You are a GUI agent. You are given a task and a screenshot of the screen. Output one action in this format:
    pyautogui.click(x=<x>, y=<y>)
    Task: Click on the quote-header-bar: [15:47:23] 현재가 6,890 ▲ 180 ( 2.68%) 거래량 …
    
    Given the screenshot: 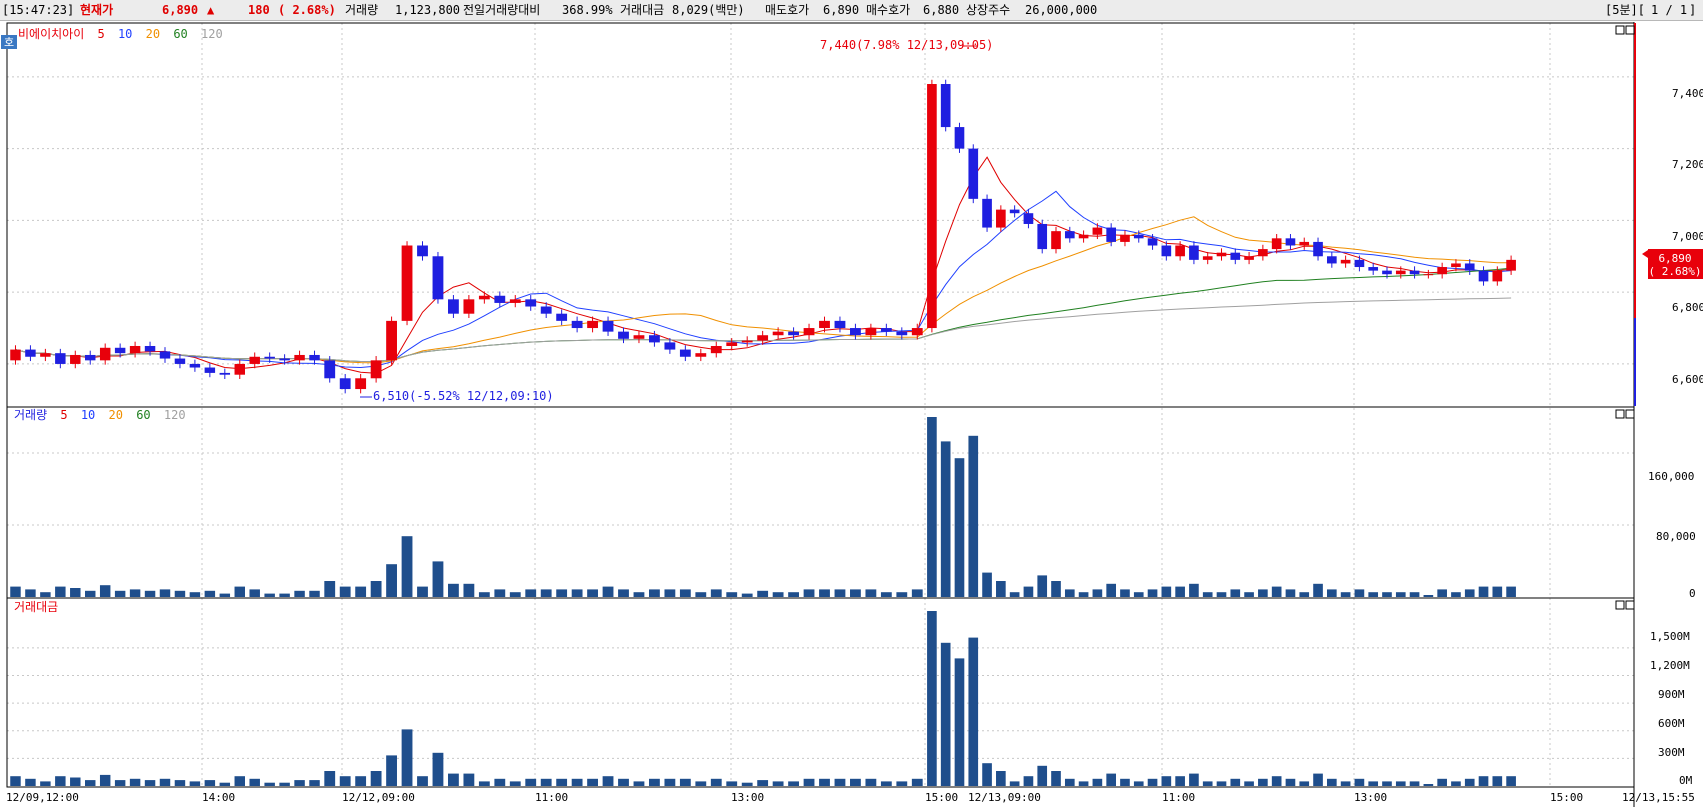 What is the action you would take?
    pyautogui.click(x=851, y=10)
    